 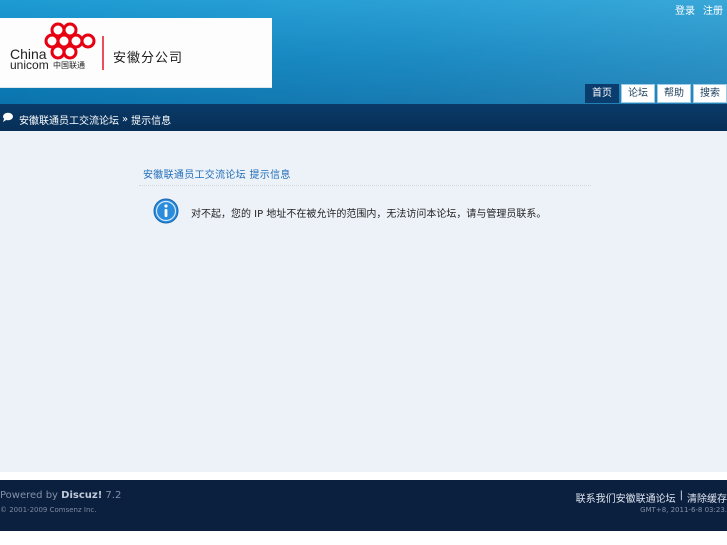 What do you see at coordinates (8, 117) in the screenshot?
I see `speech-bubble-icon` at bounding box center [8, 117].